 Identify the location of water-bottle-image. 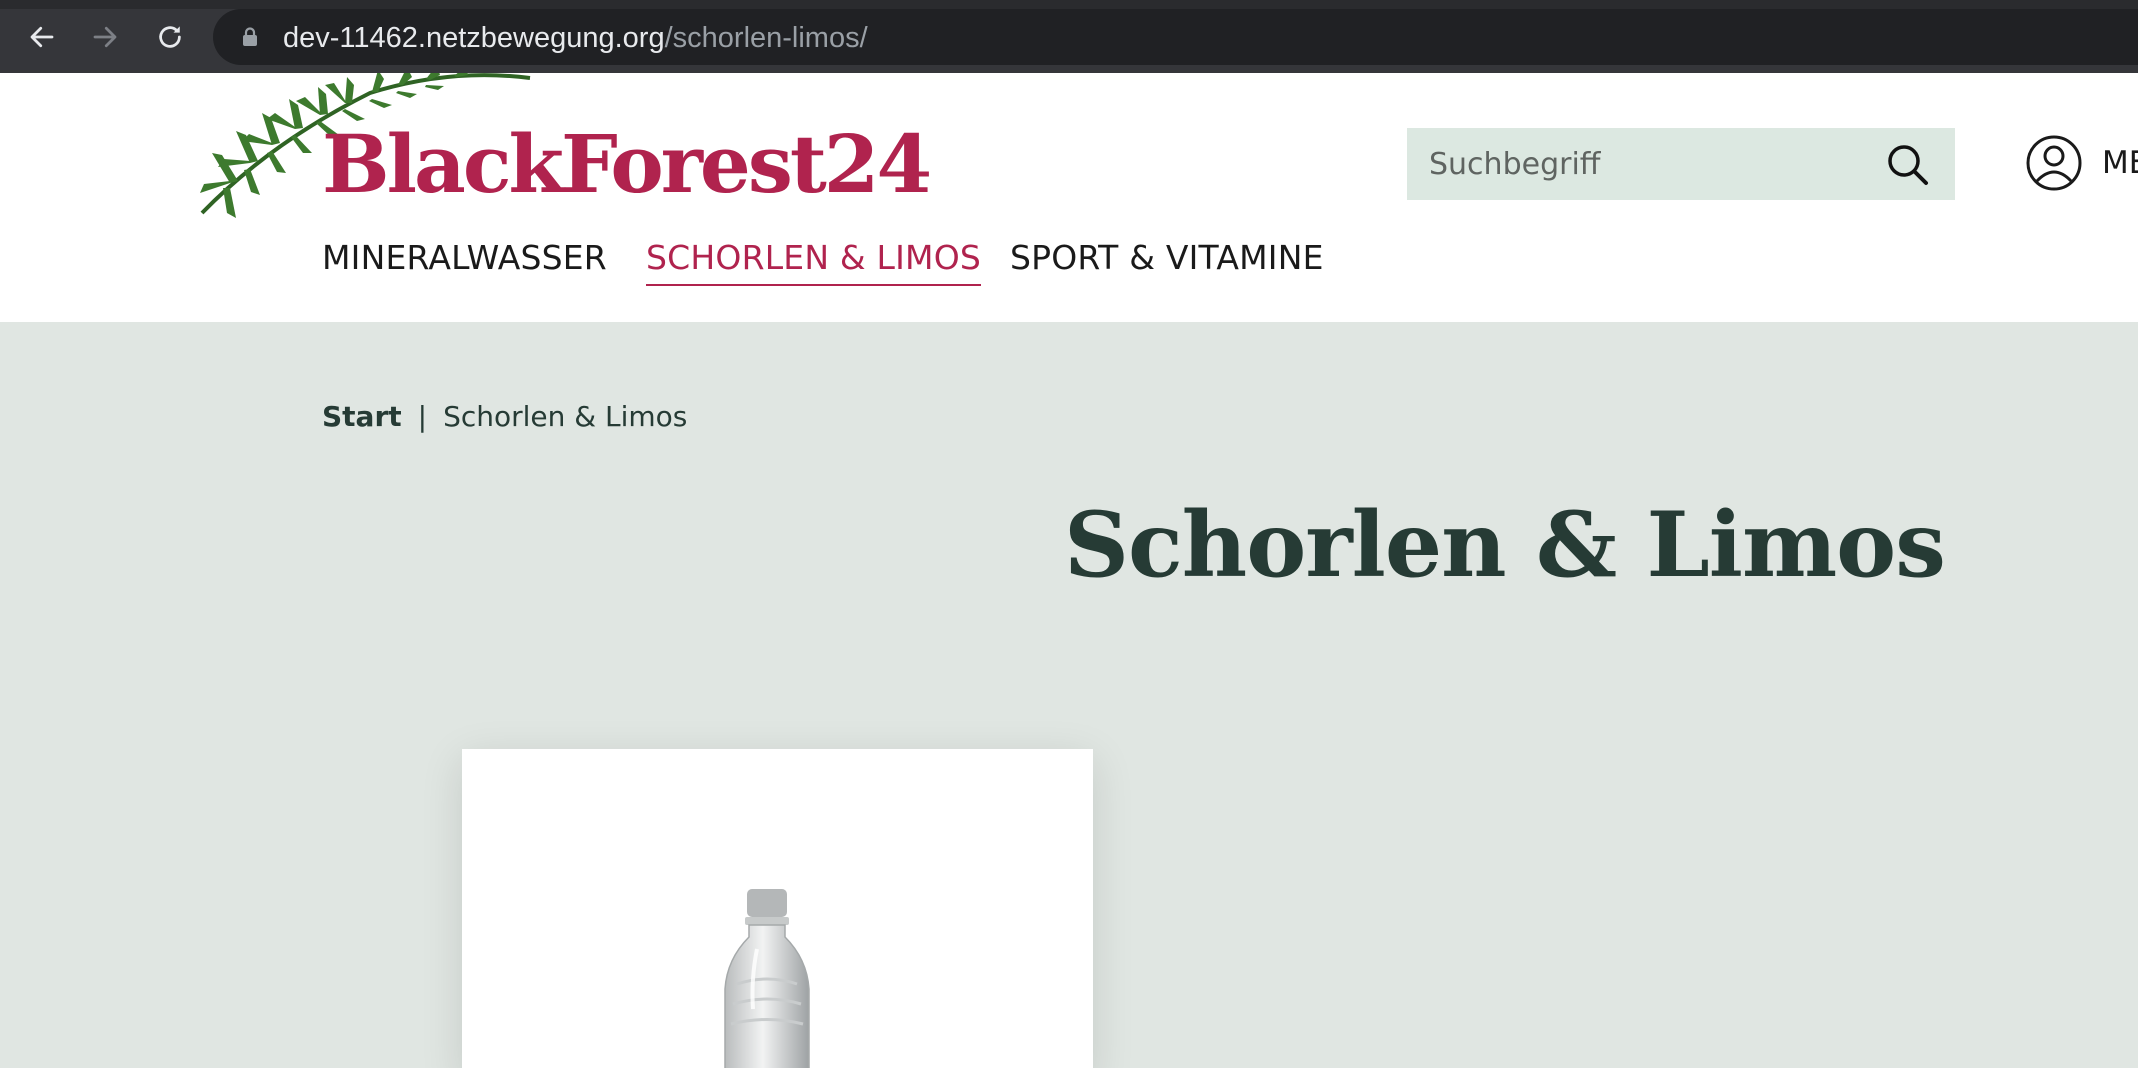
(767, 978).